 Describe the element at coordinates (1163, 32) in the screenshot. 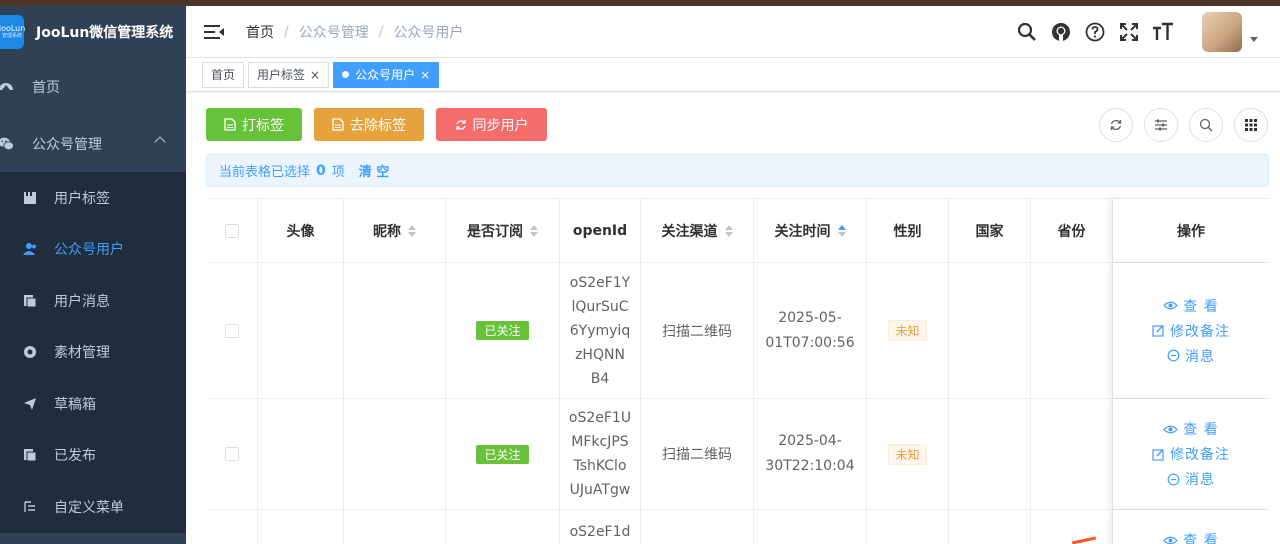

I see `font-size-icon` at that location.